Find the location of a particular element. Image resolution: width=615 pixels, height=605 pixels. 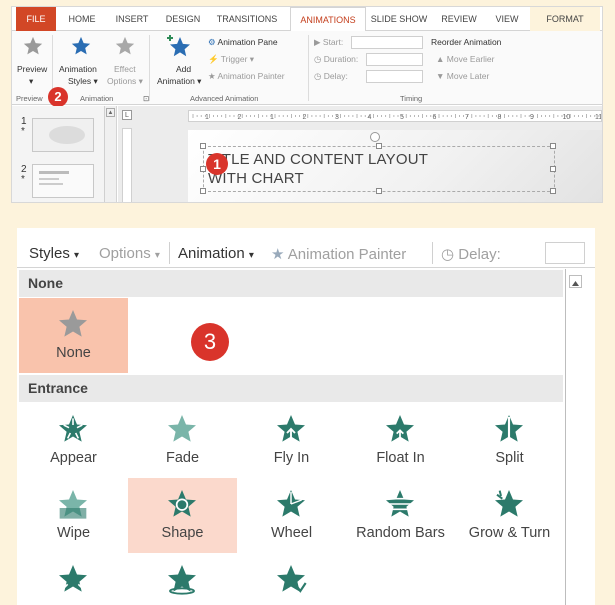

callout-badge-3: 3 is located at coordinates (210, 342).